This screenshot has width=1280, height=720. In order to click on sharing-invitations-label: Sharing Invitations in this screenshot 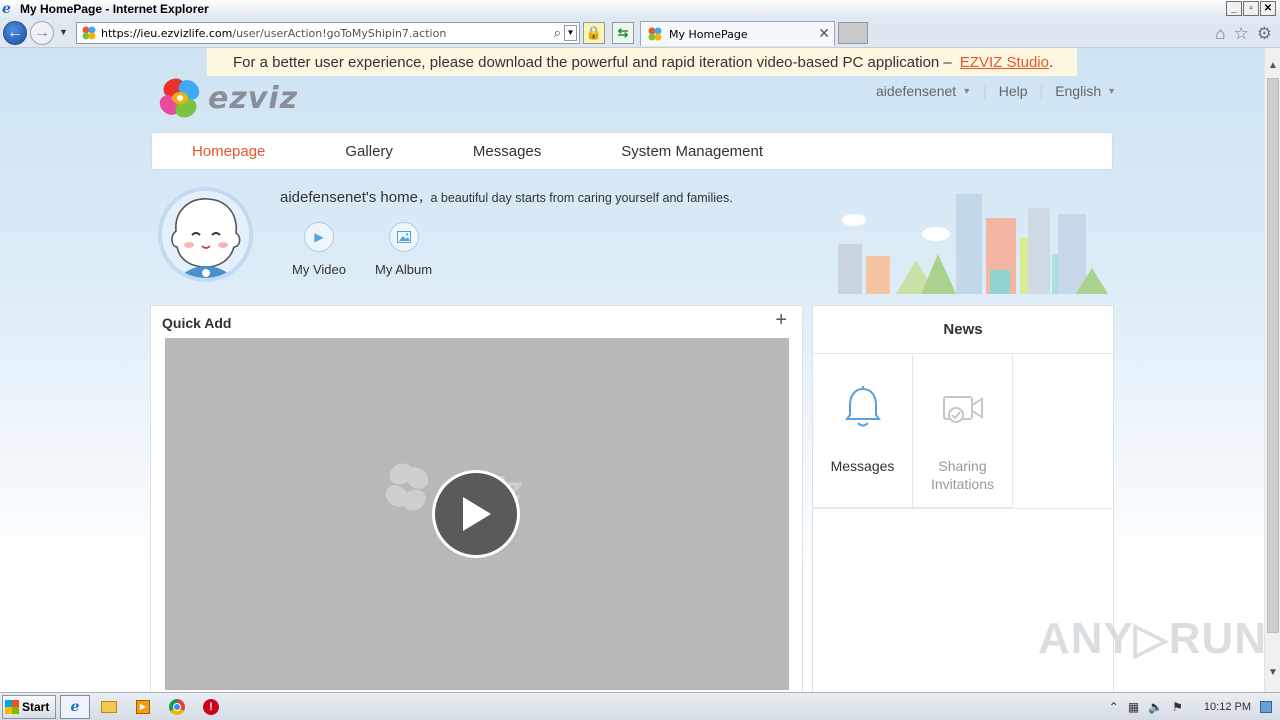, I will do `click(962, 475)`.